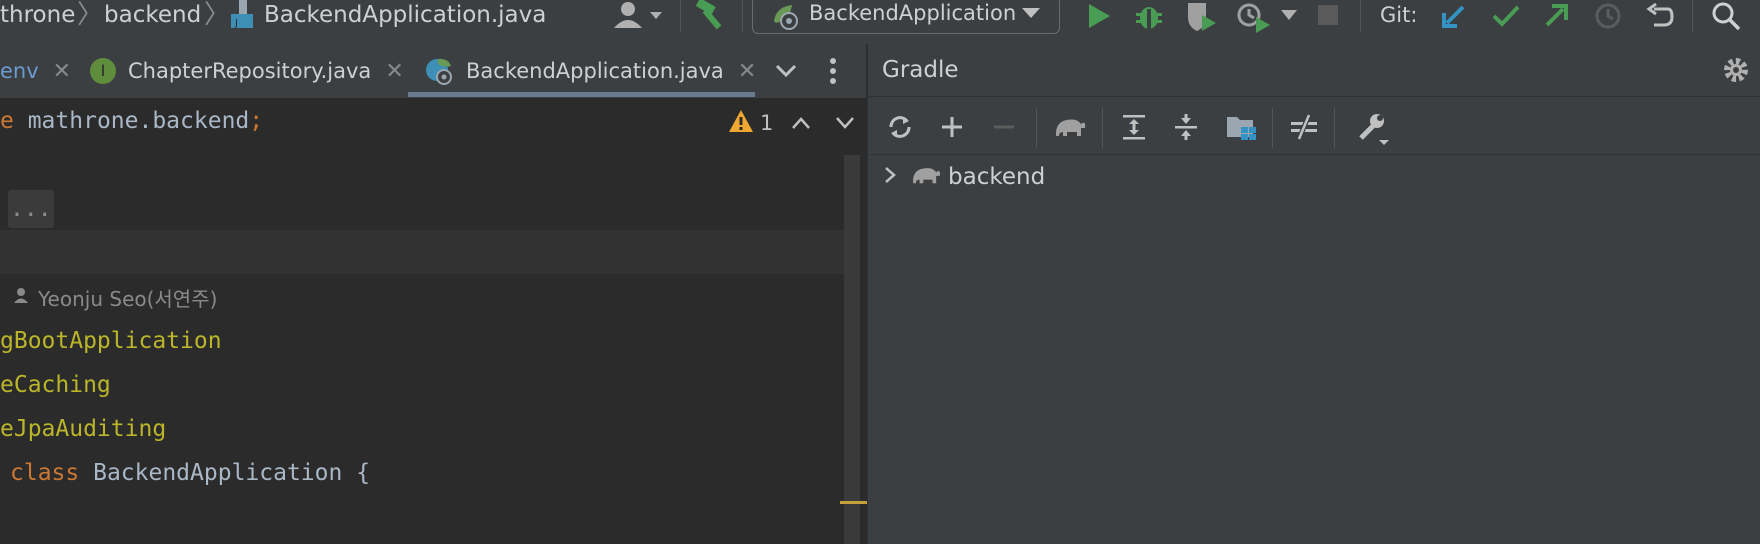 The height and width of the screenshot is (544, 1760). Describe the element at coordinates (1149, 16) in the screenshot. I see `debug-icon` at that location.